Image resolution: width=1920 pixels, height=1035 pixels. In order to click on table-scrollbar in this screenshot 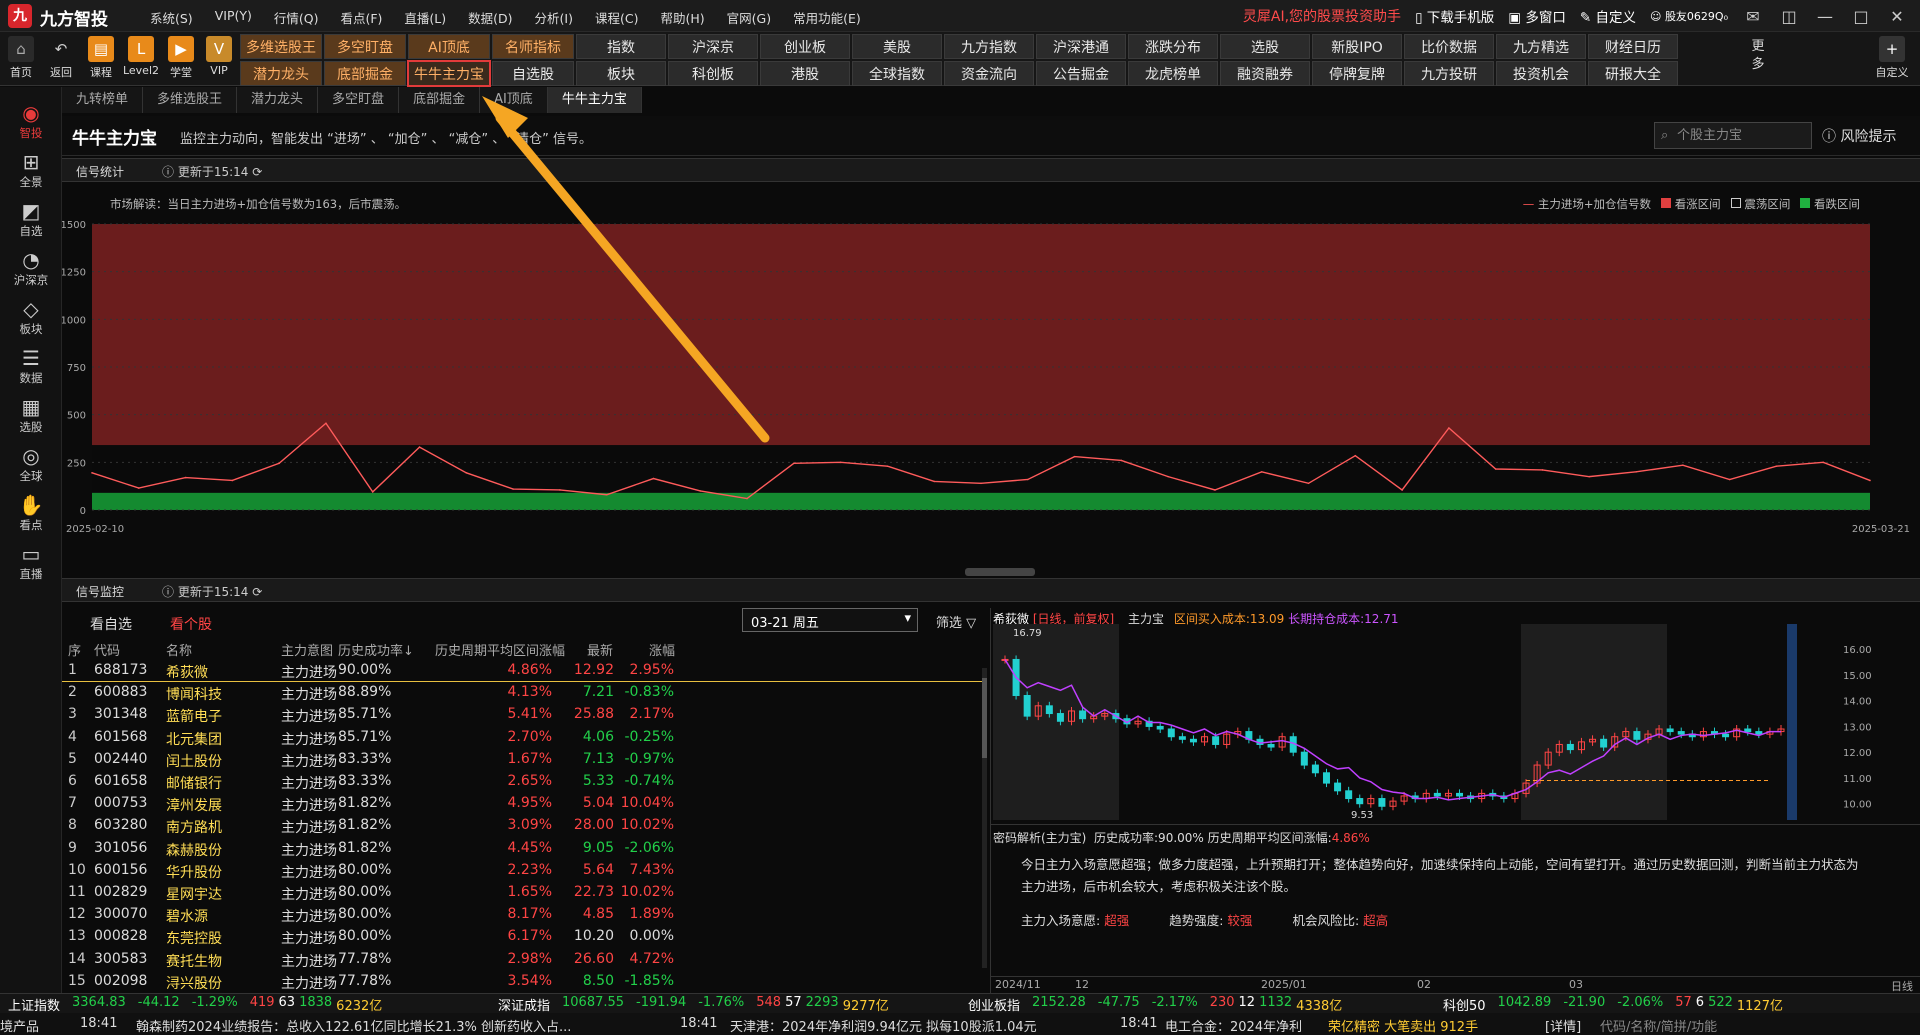, I will do `click(984, 818)`.